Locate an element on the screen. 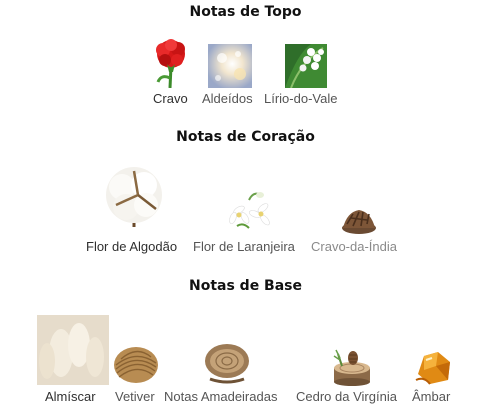 The height and width of the screenshot is (413, 491). note-label: Flor de Laranjeira is located at coordinates (244, 246).